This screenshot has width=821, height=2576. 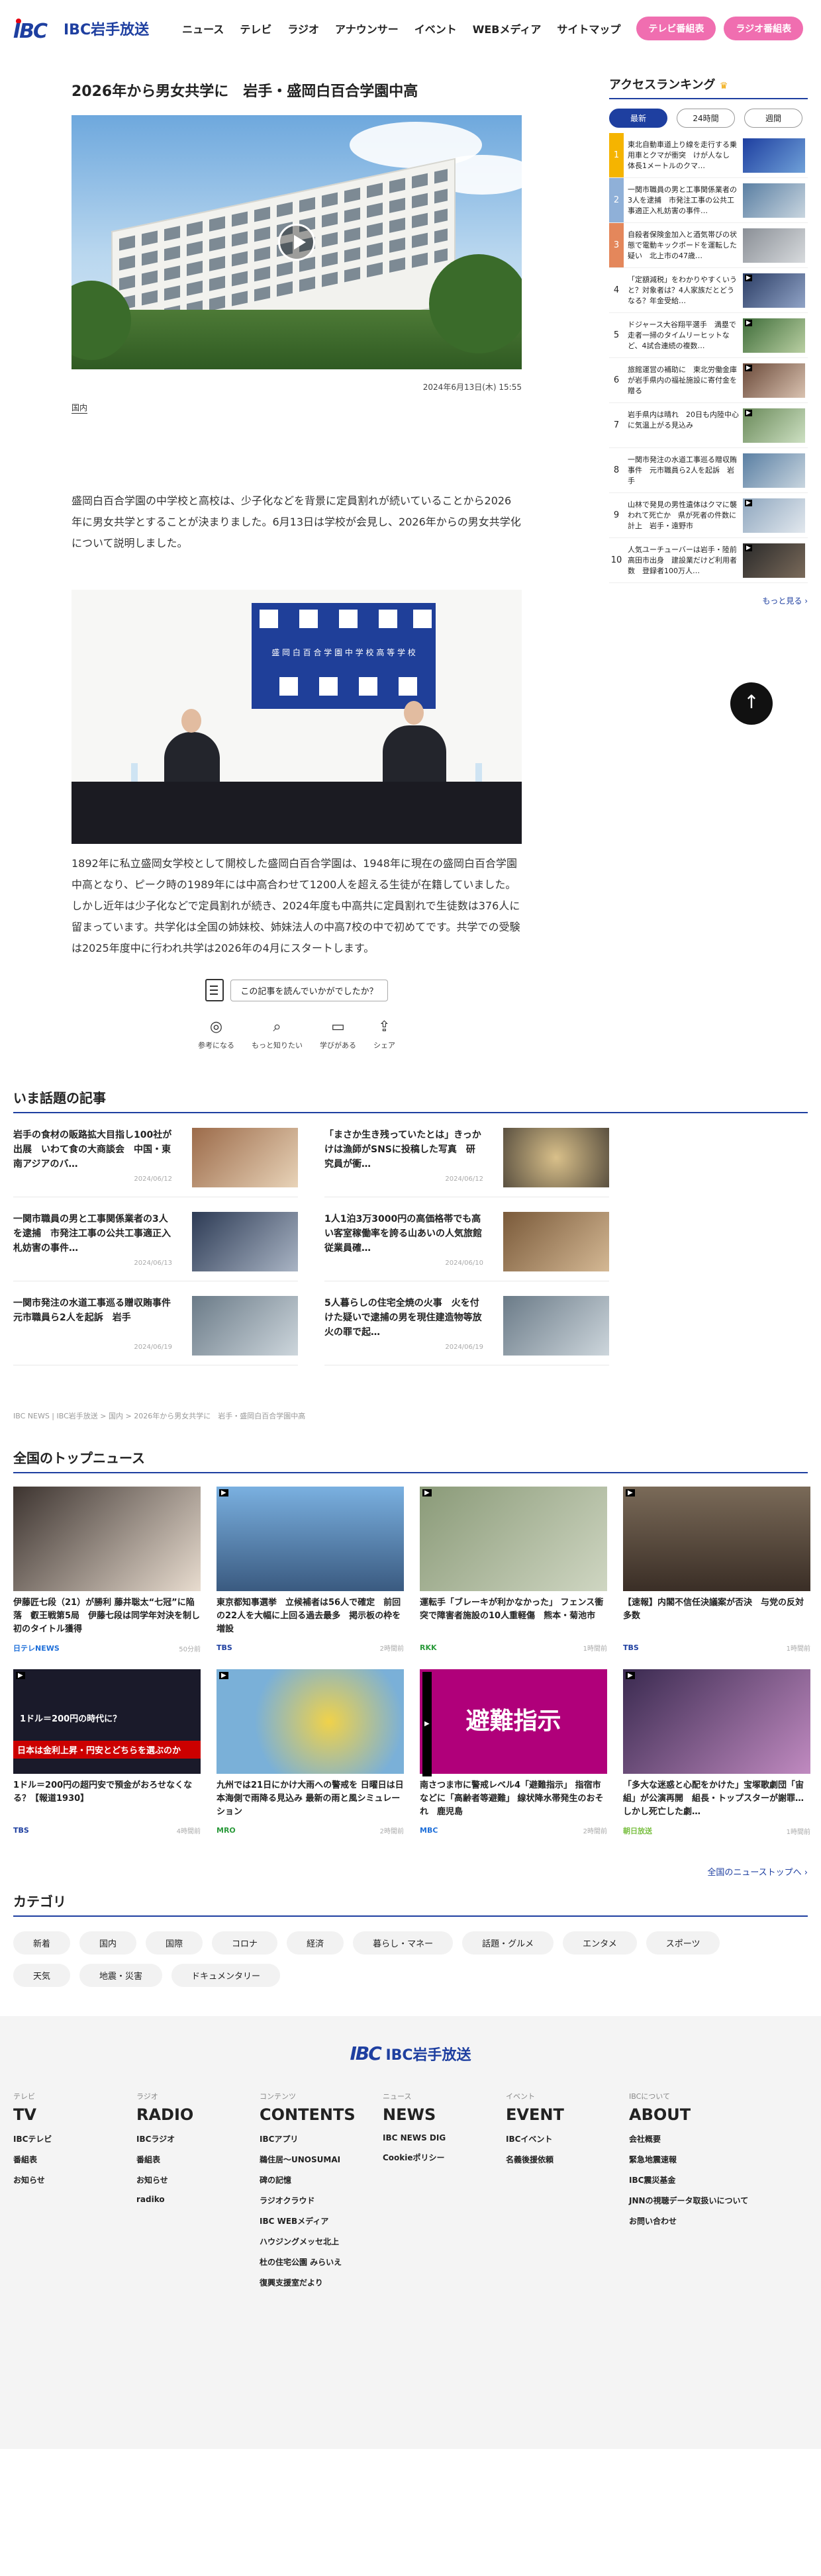 I want to click on footer-link: 会社概要, so click(x=705, y=2138).